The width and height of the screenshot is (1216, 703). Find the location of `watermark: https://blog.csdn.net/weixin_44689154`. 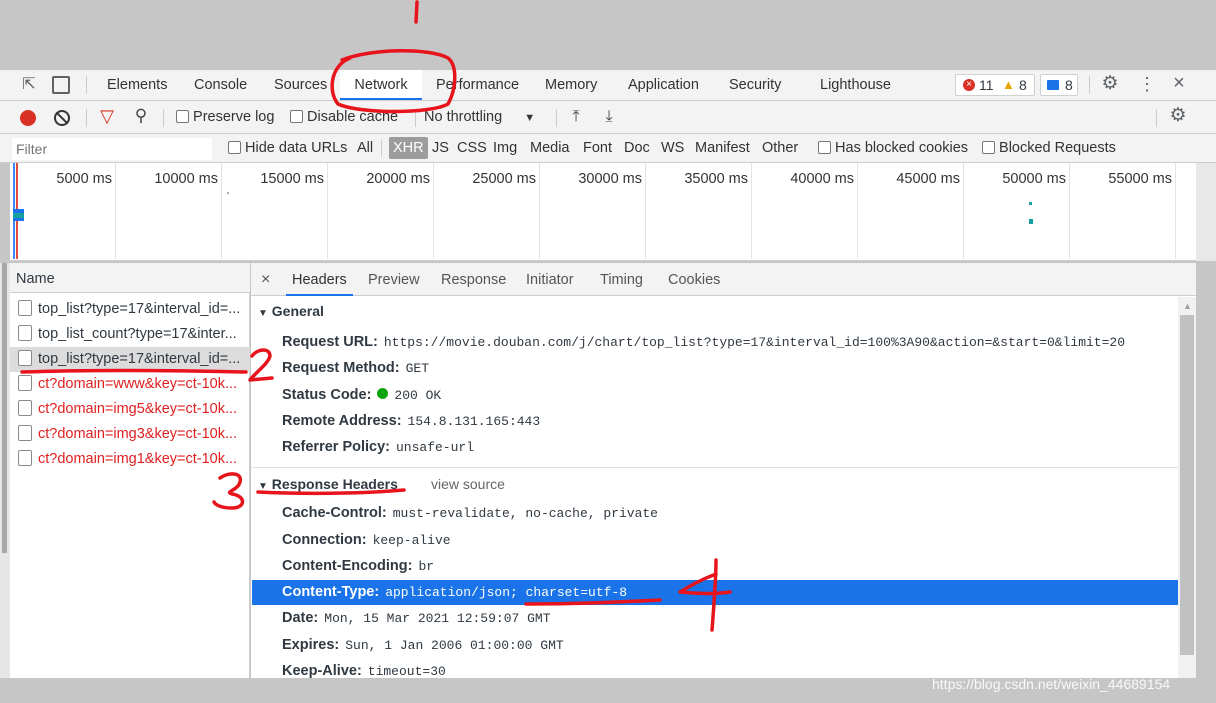

watermark: https://blog.csdn.net/weixin_44689154 is located at coordinates (1051, 684).